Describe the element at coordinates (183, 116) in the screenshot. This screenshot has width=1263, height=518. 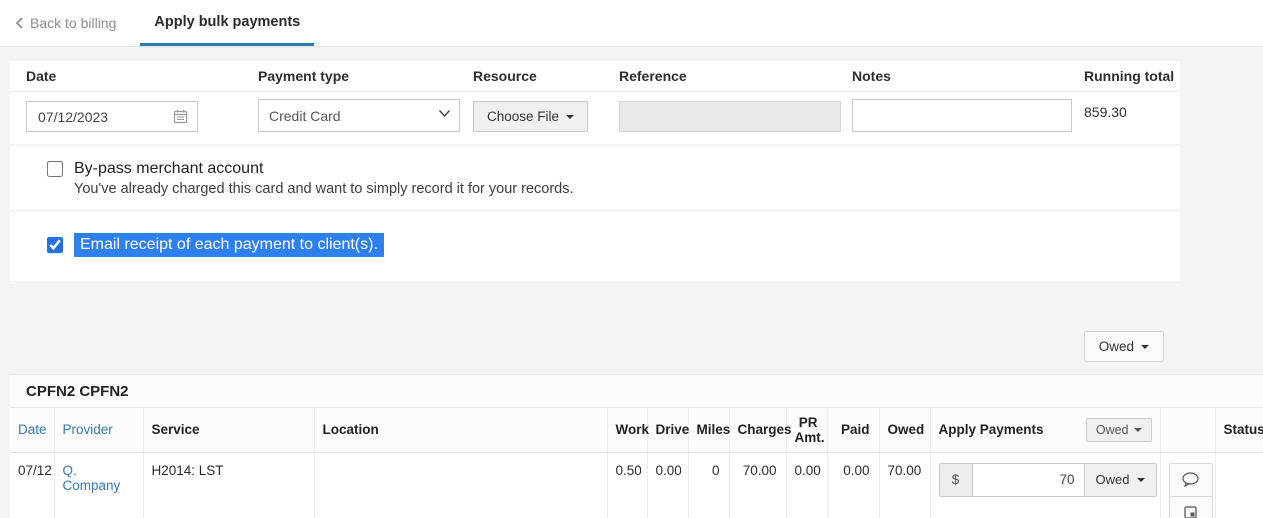
I see `calendar-icon` at that location.